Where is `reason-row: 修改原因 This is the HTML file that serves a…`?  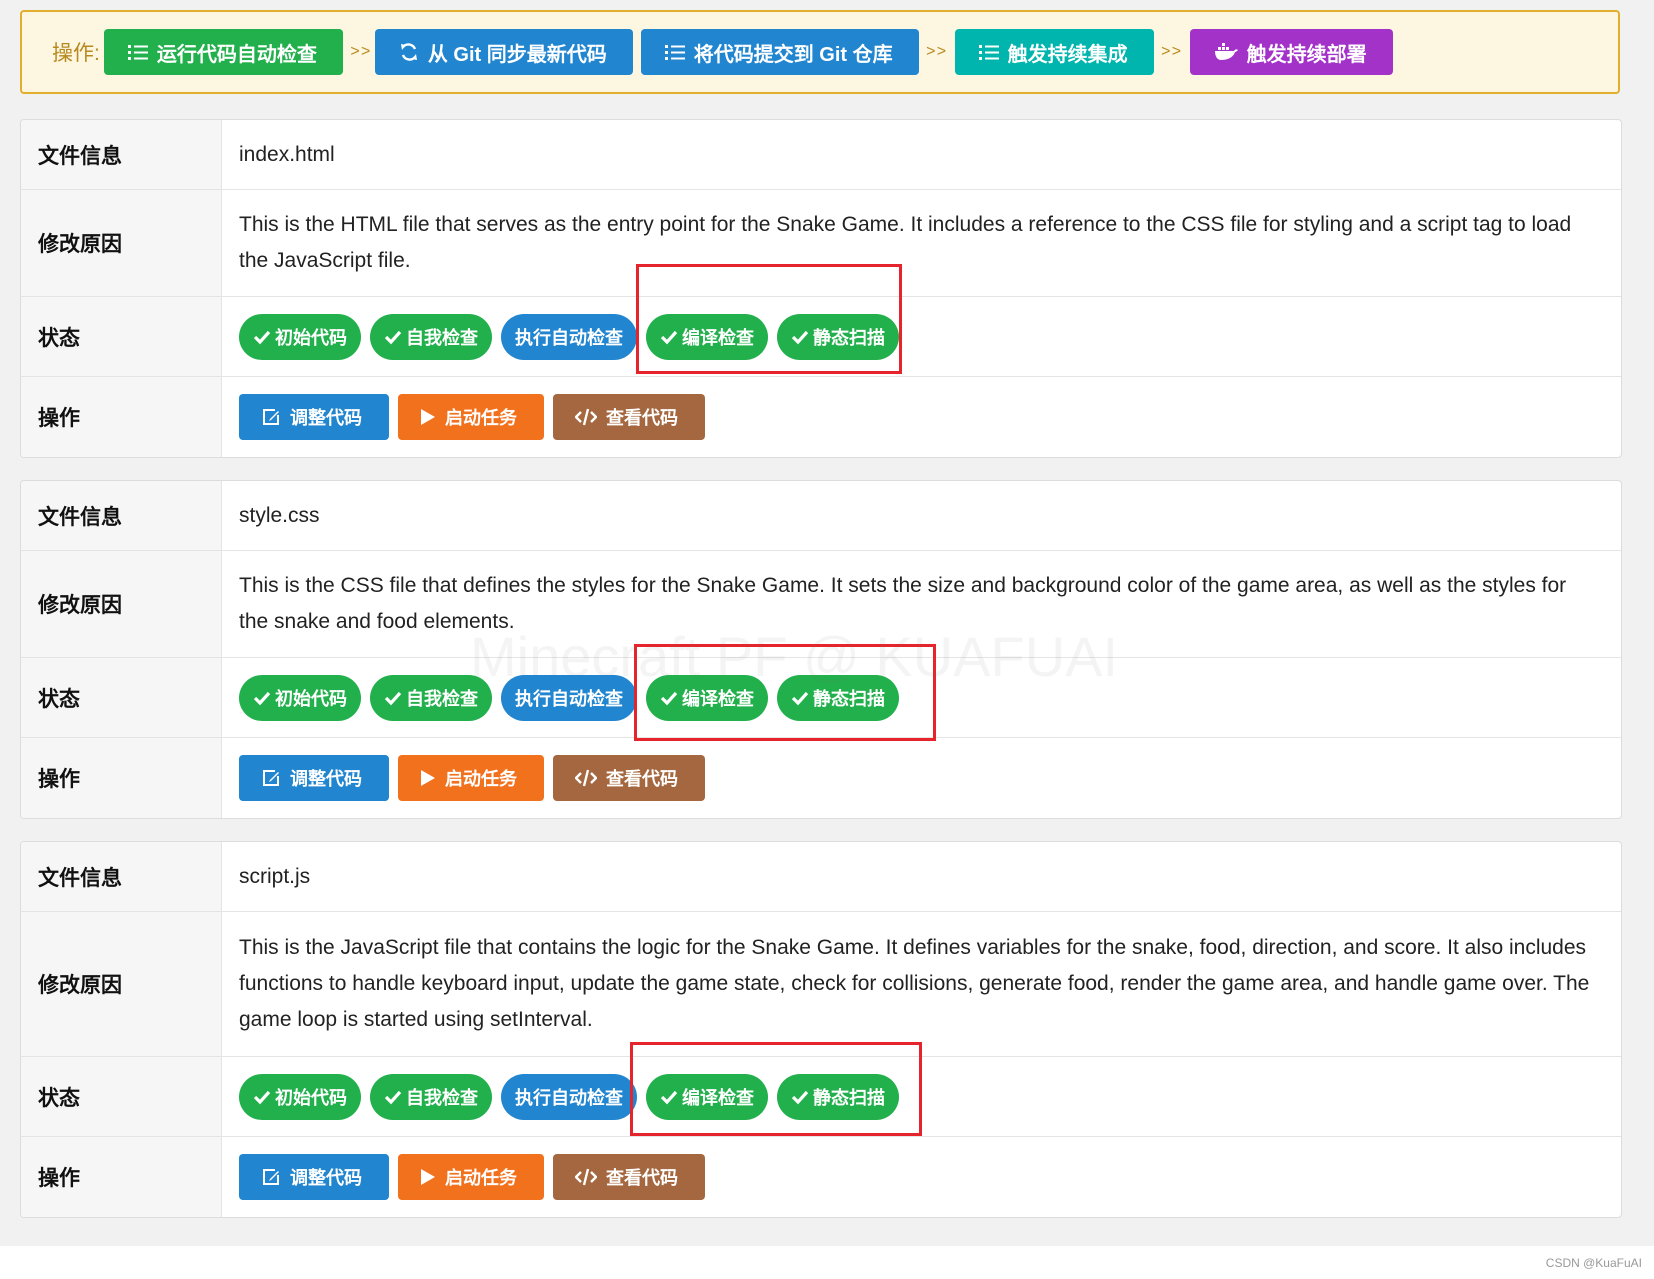 reason-row: 修改原因 This is the HTML file that serves a… is located at coordinates (821, 243).